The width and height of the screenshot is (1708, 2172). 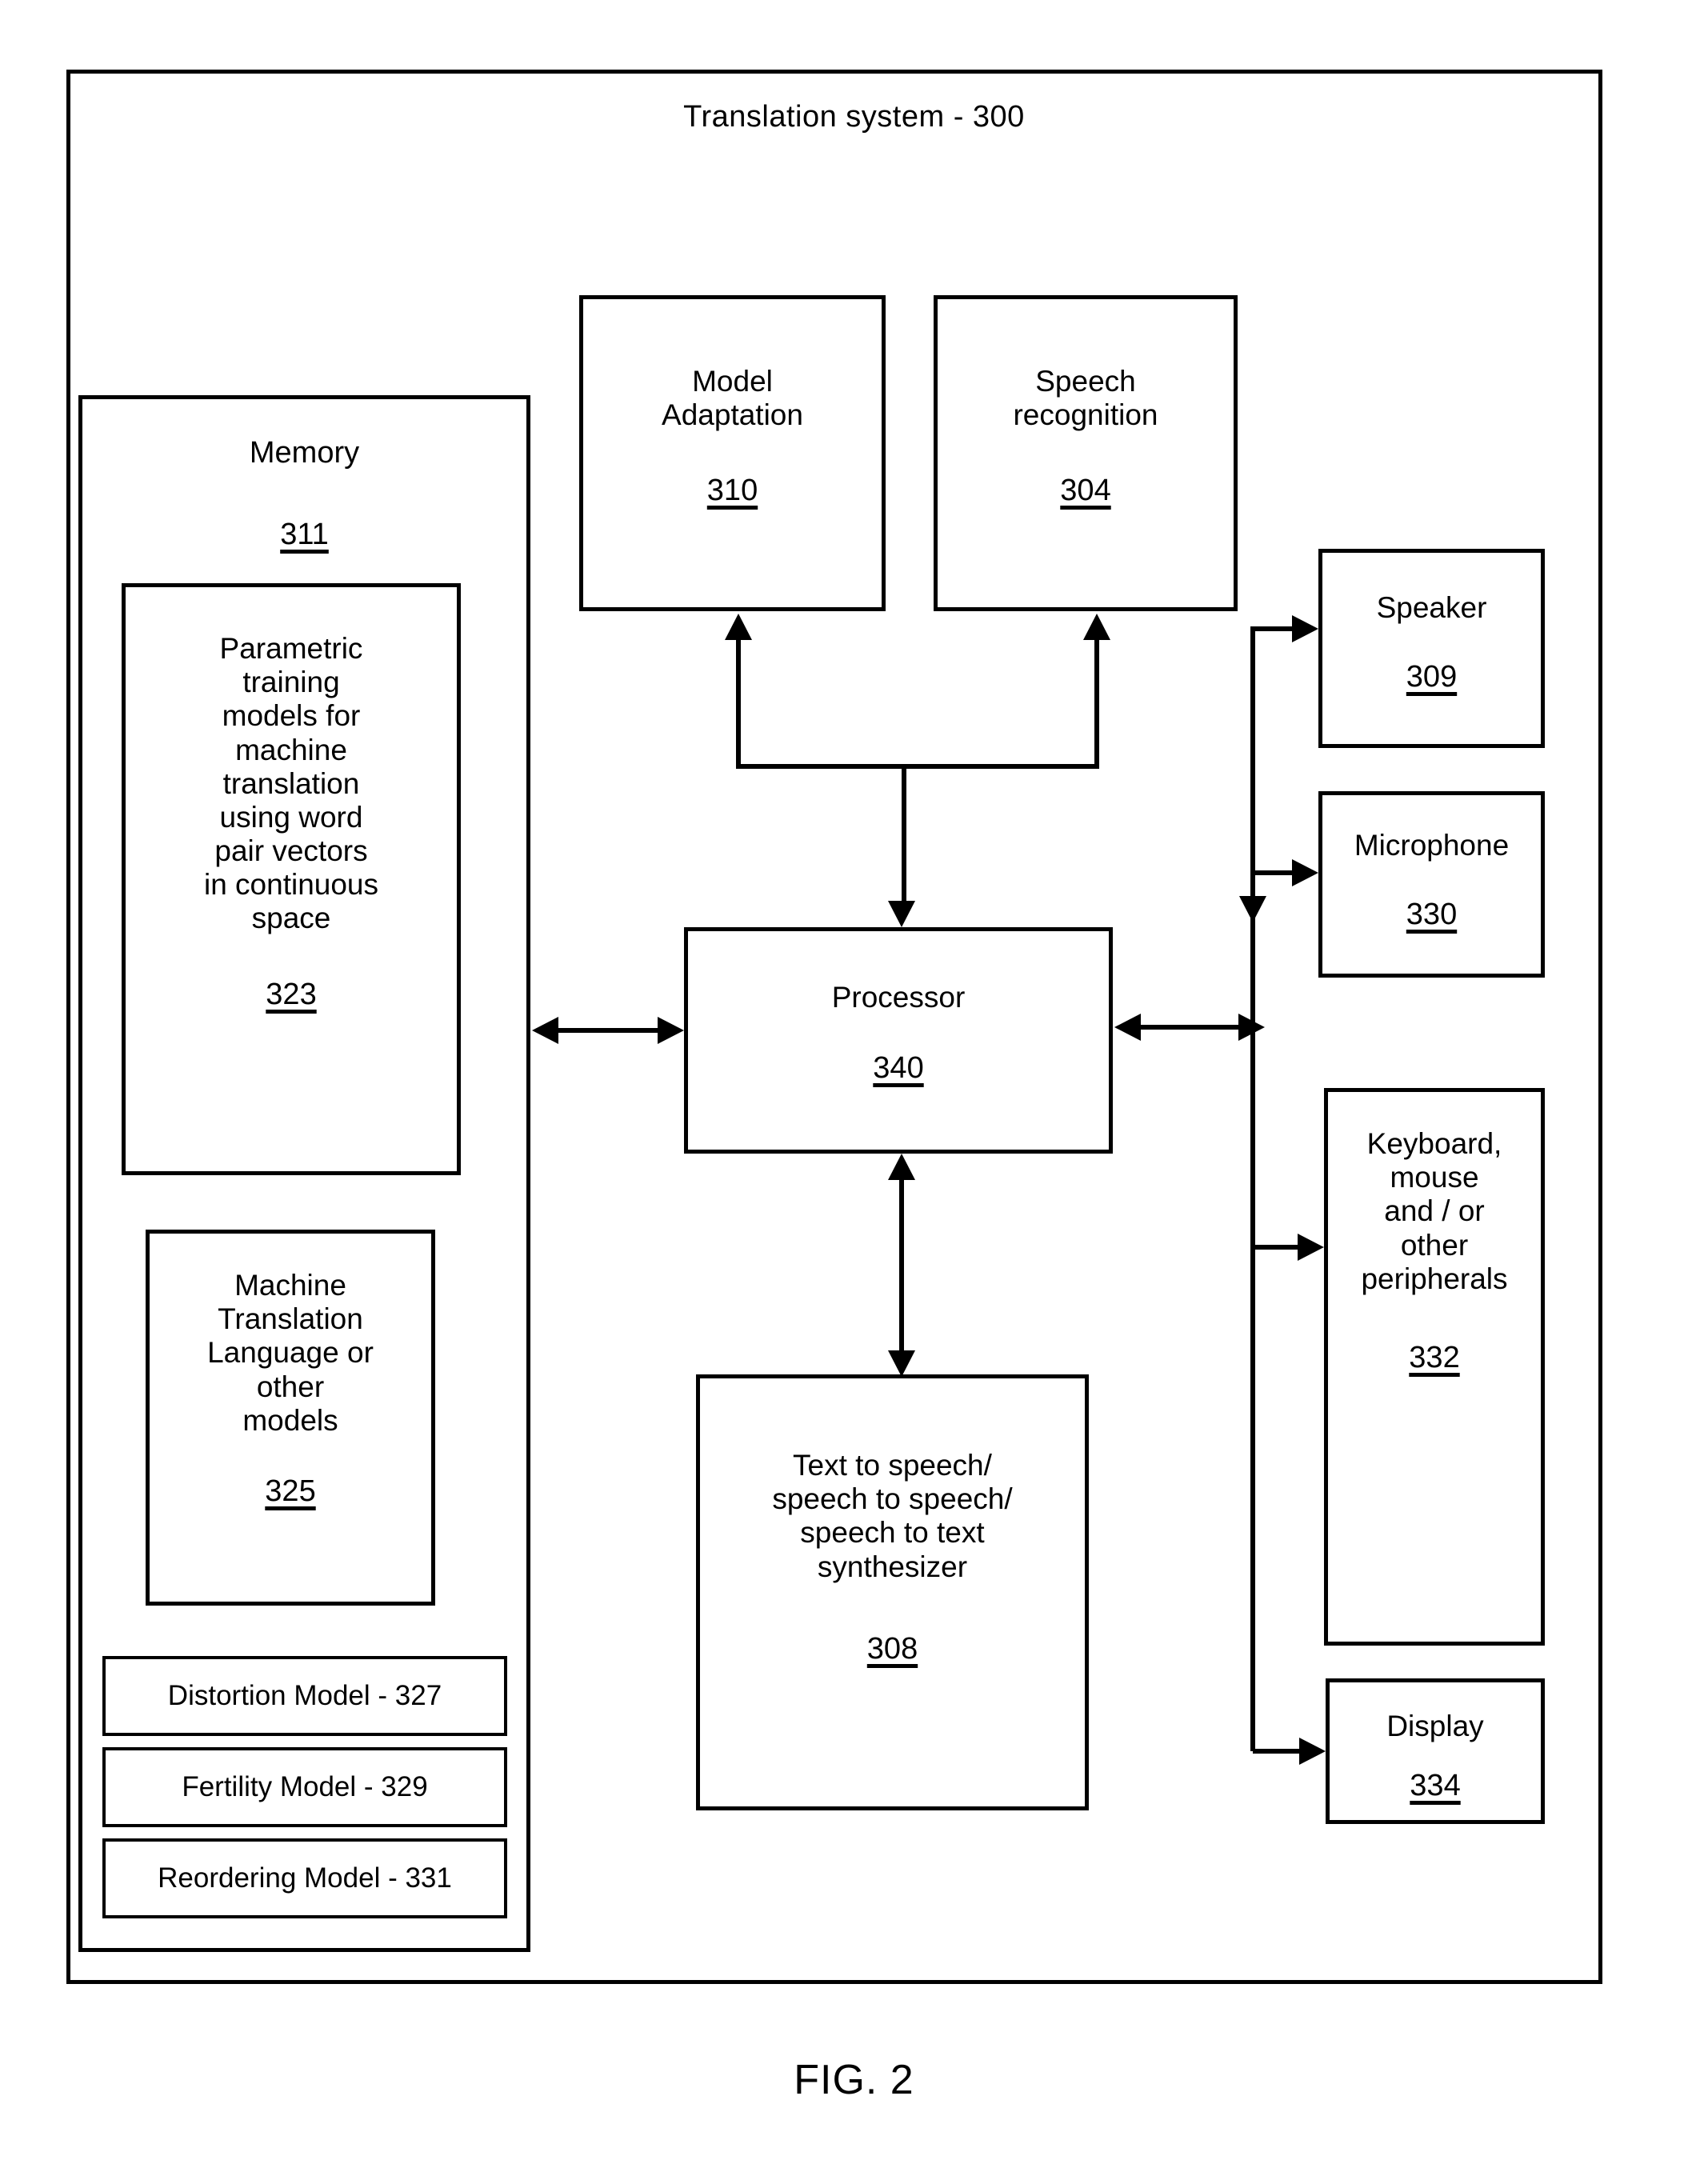 What do you see at coordinates (738, 704) in the screenshot?
I see `connector-modeladaptation-vertical` at bounding box center [738, 704].